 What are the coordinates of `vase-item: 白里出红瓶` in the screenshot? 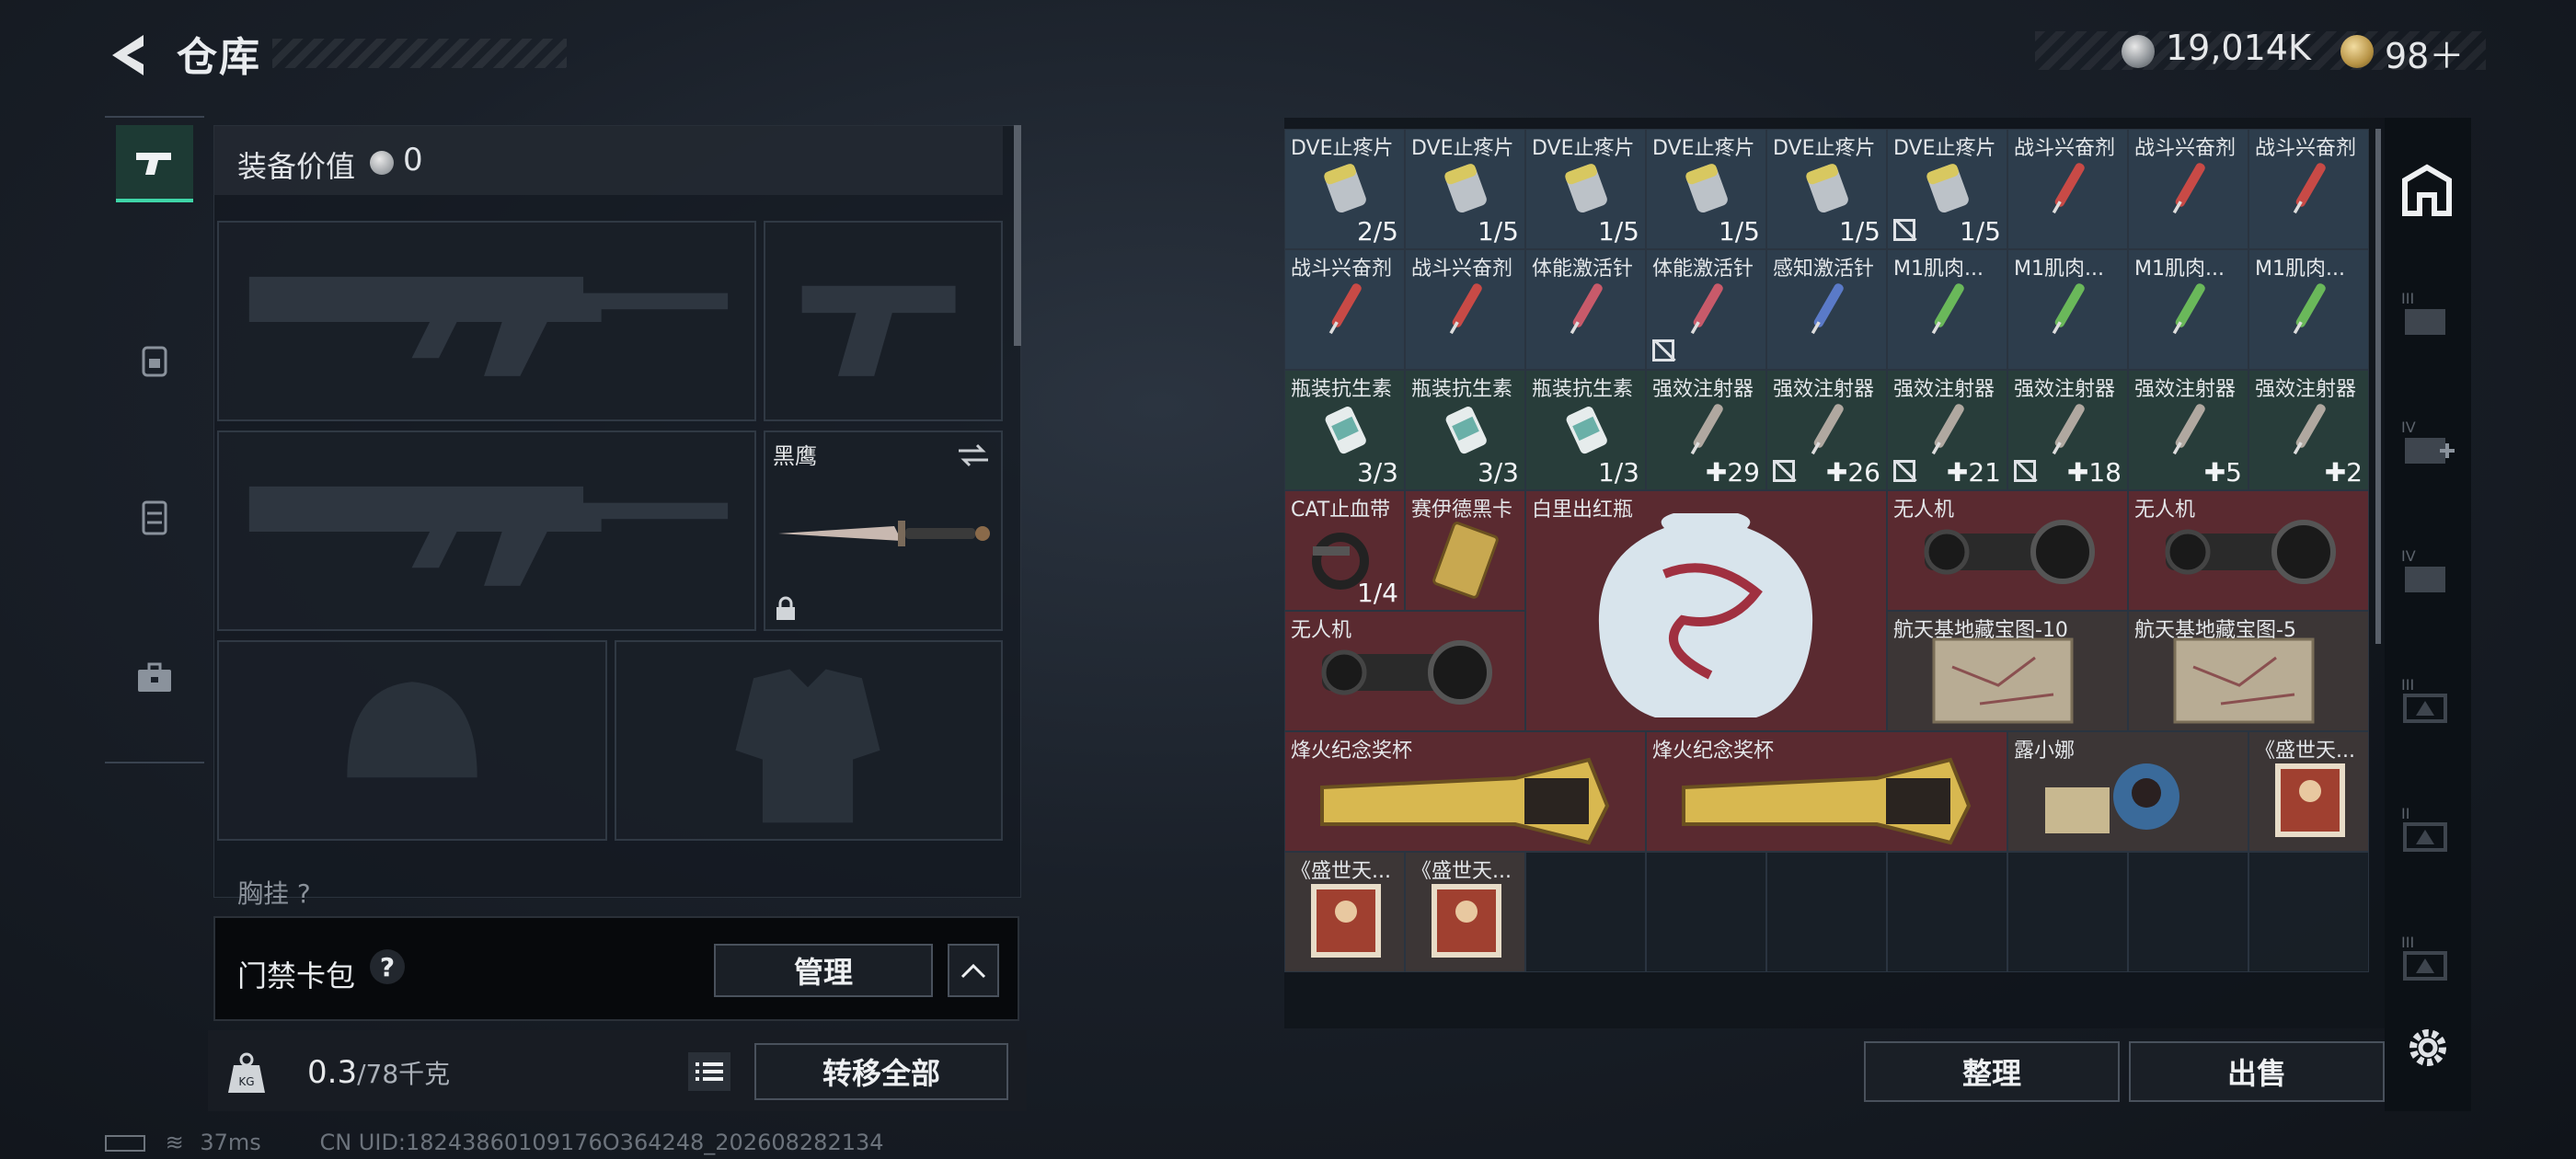 It's located at (1706, 610).